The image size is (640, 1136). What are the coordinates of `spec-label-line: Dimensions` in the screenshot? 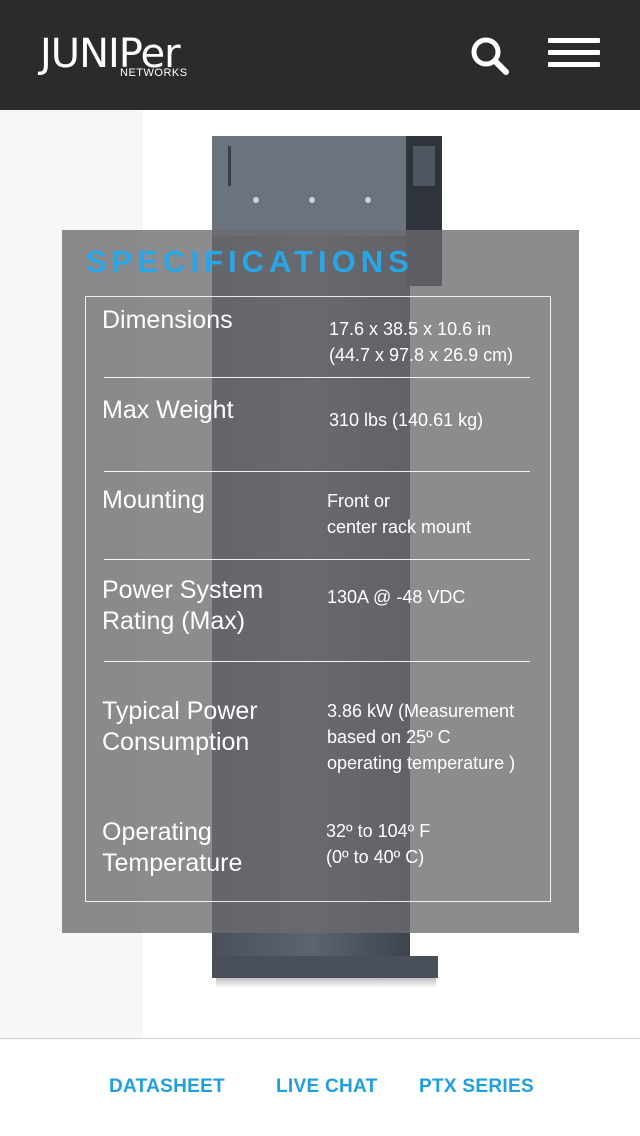 It's located at (167, 320).